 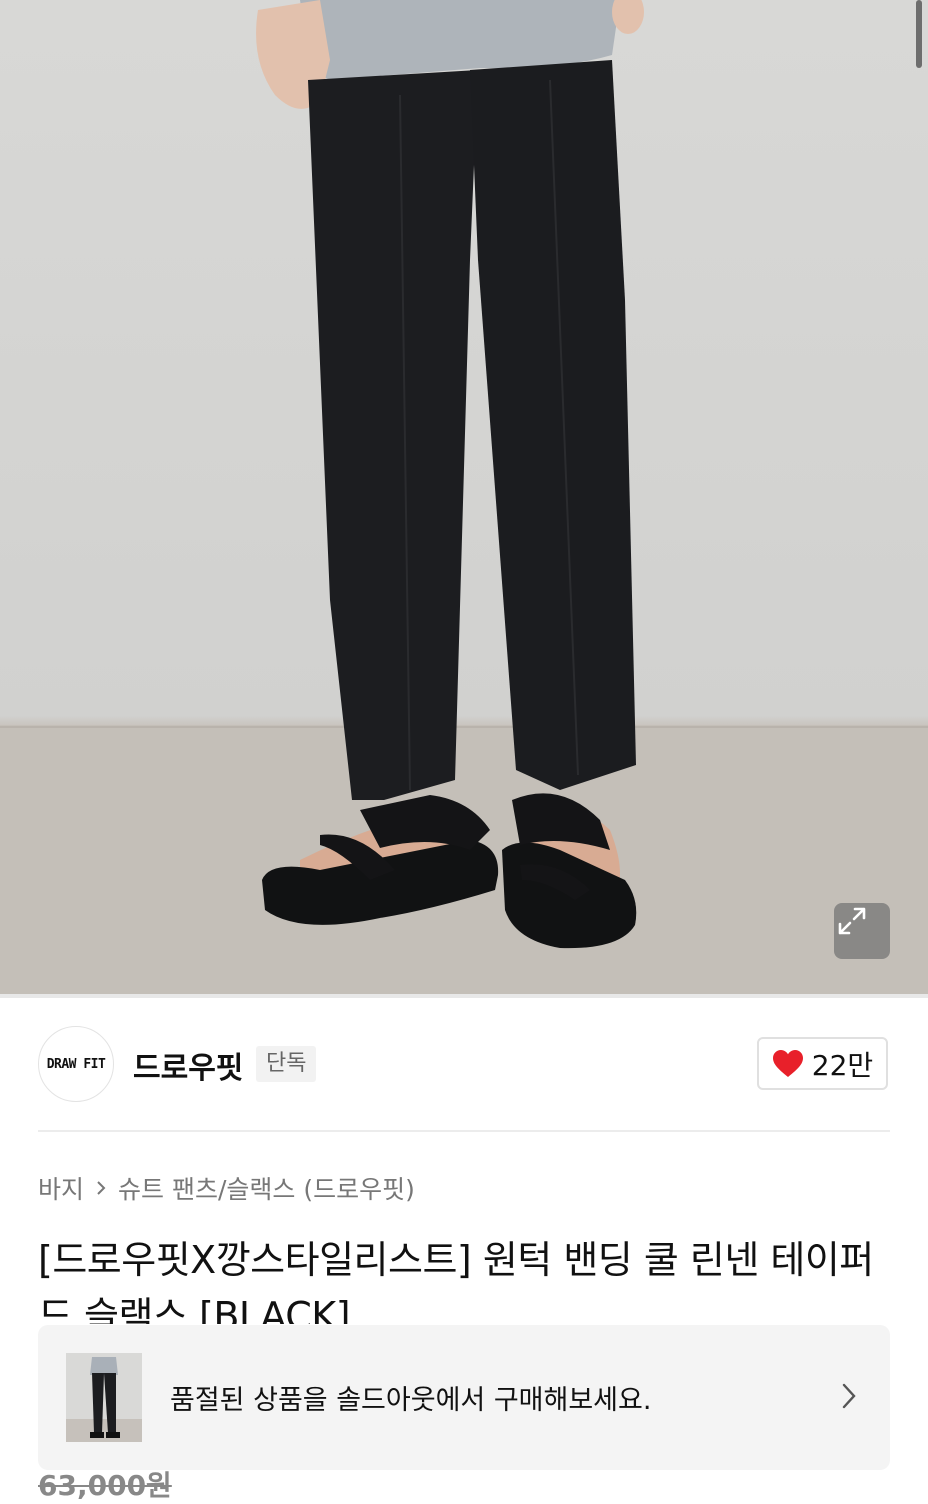 I want to click on expand-image-button, so click(x=862, y=931).